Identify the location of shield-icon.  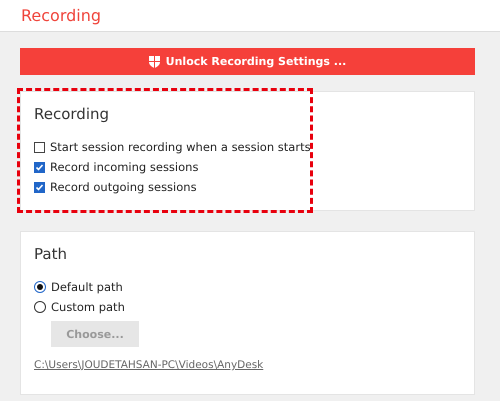
(154, 62).